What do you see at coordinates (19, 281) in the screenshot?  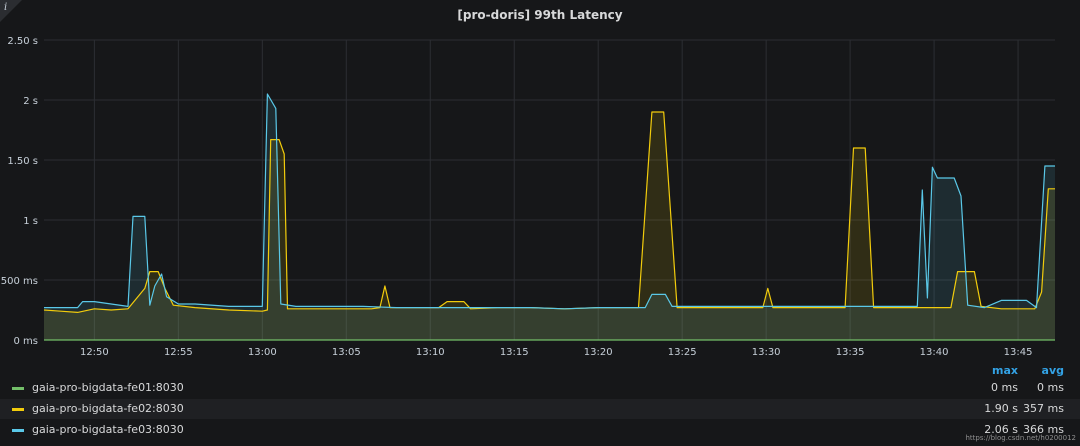 I see `y-tick-label: 500 ms` at bounding box center [19, 281].